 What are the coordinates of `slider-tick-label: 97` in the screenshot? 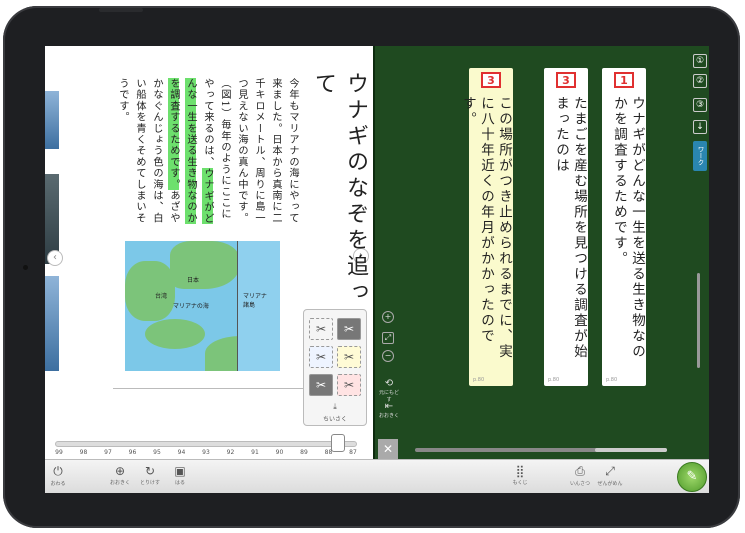 It's located at (108, 452).